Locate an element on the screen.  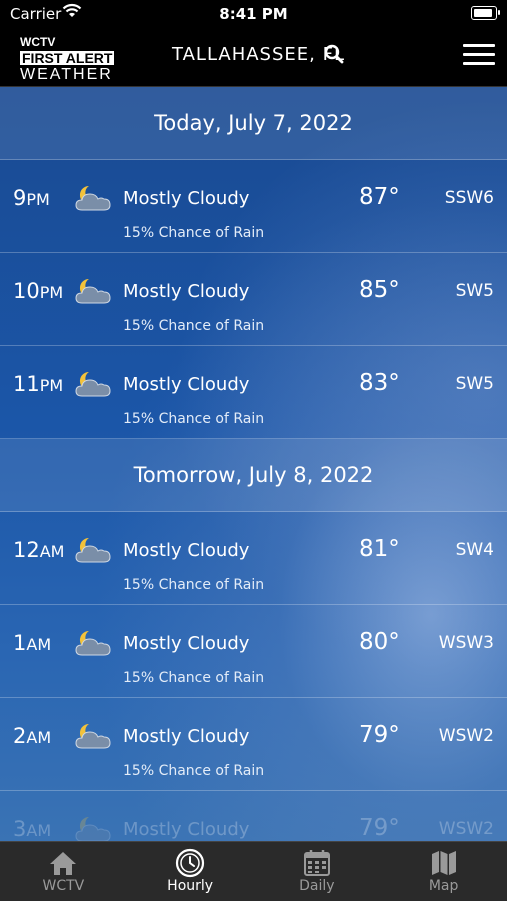
status-bar: Carrier 8:41 PM is located at coordinates (253, 14).